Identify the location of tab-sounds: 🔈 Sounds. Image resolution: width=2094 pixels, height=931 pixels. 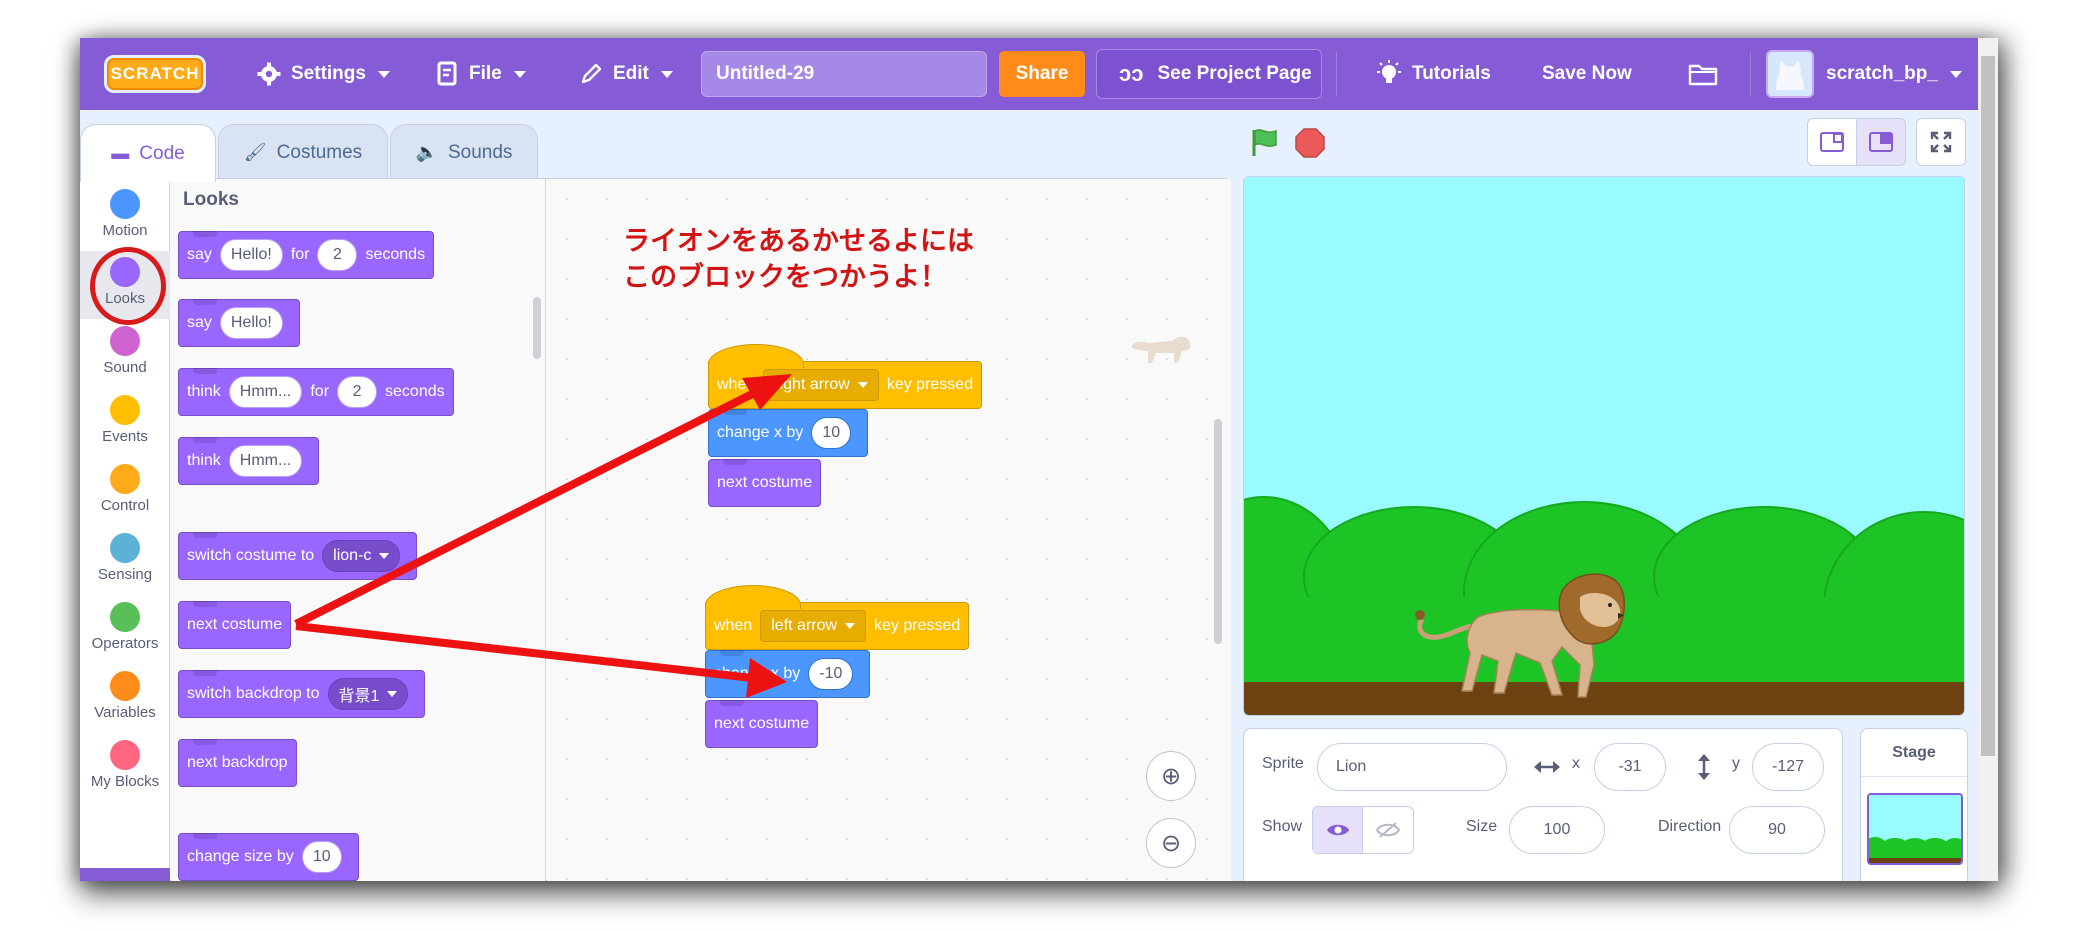
(464, 152).